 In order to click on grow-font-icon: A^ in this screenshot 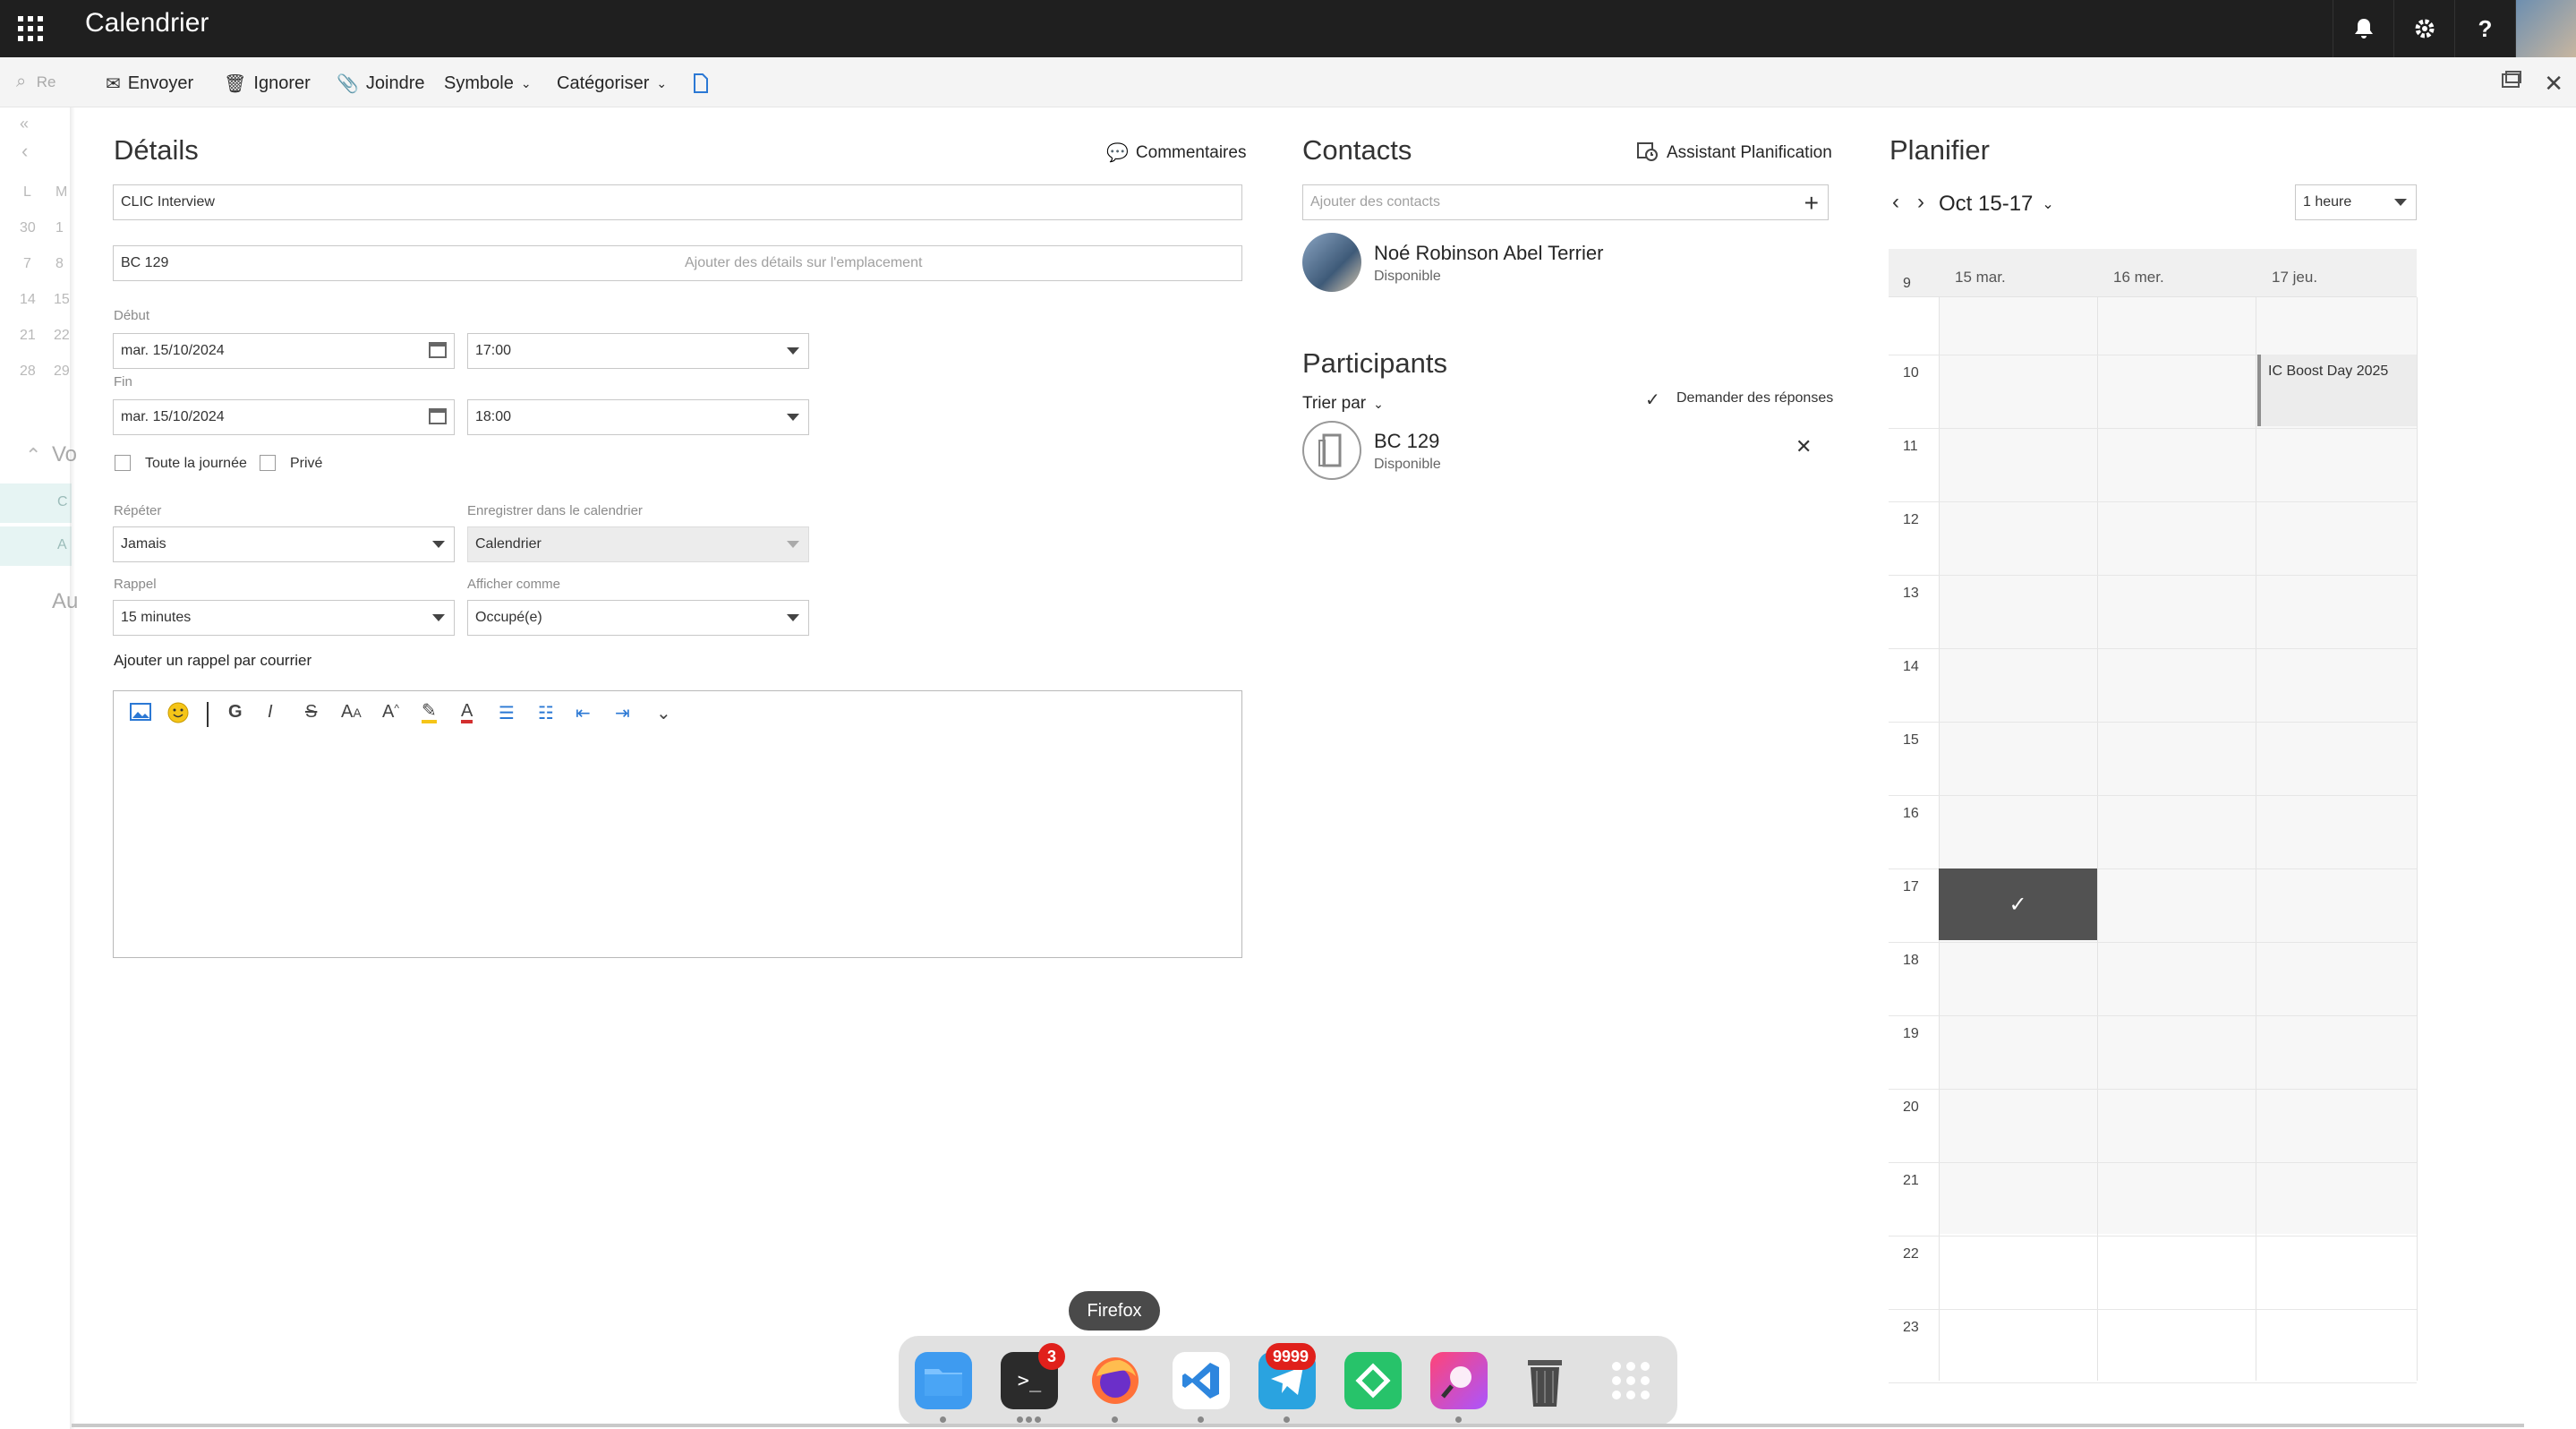, I will do `click(390, 712)`.